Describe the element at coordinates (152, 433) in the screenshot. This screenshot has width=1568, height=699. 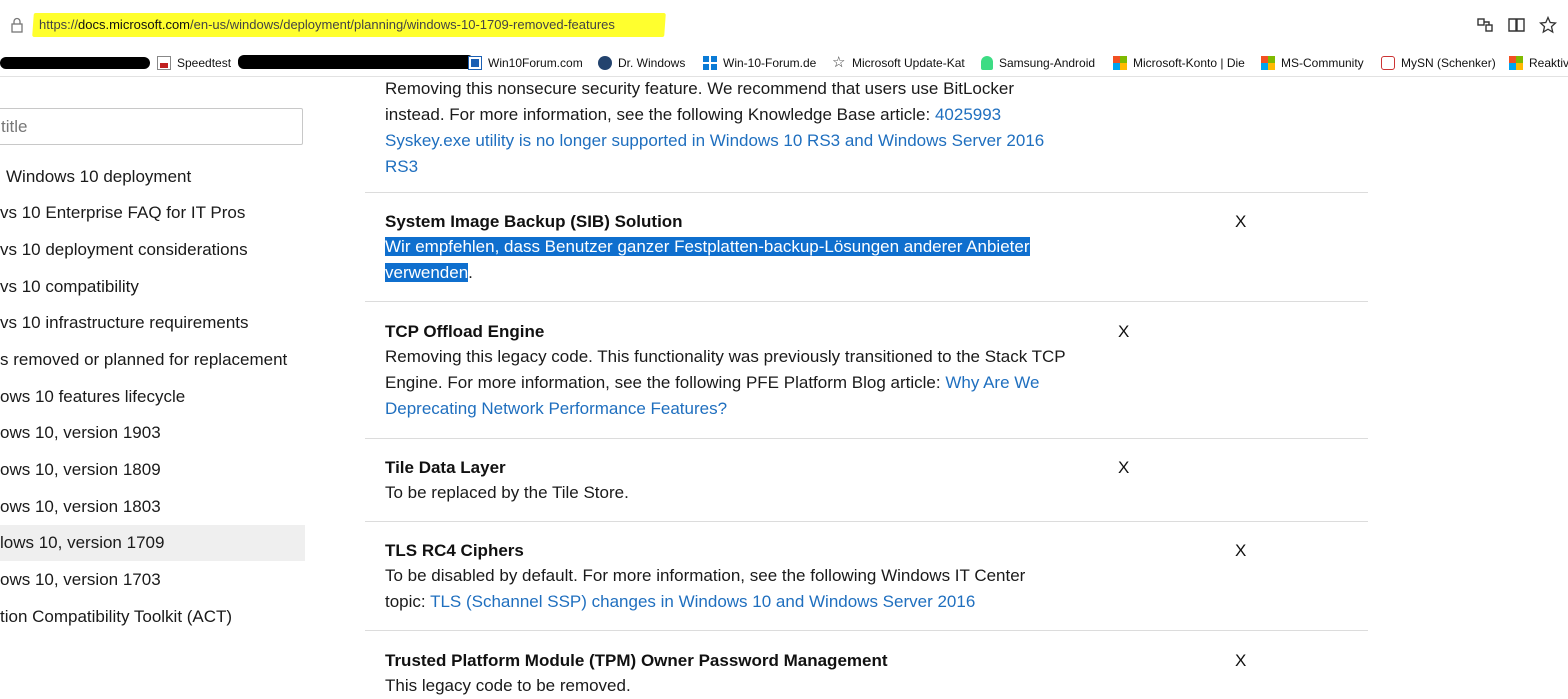
I see `toc-item: ows 10, version 1903` at that location.